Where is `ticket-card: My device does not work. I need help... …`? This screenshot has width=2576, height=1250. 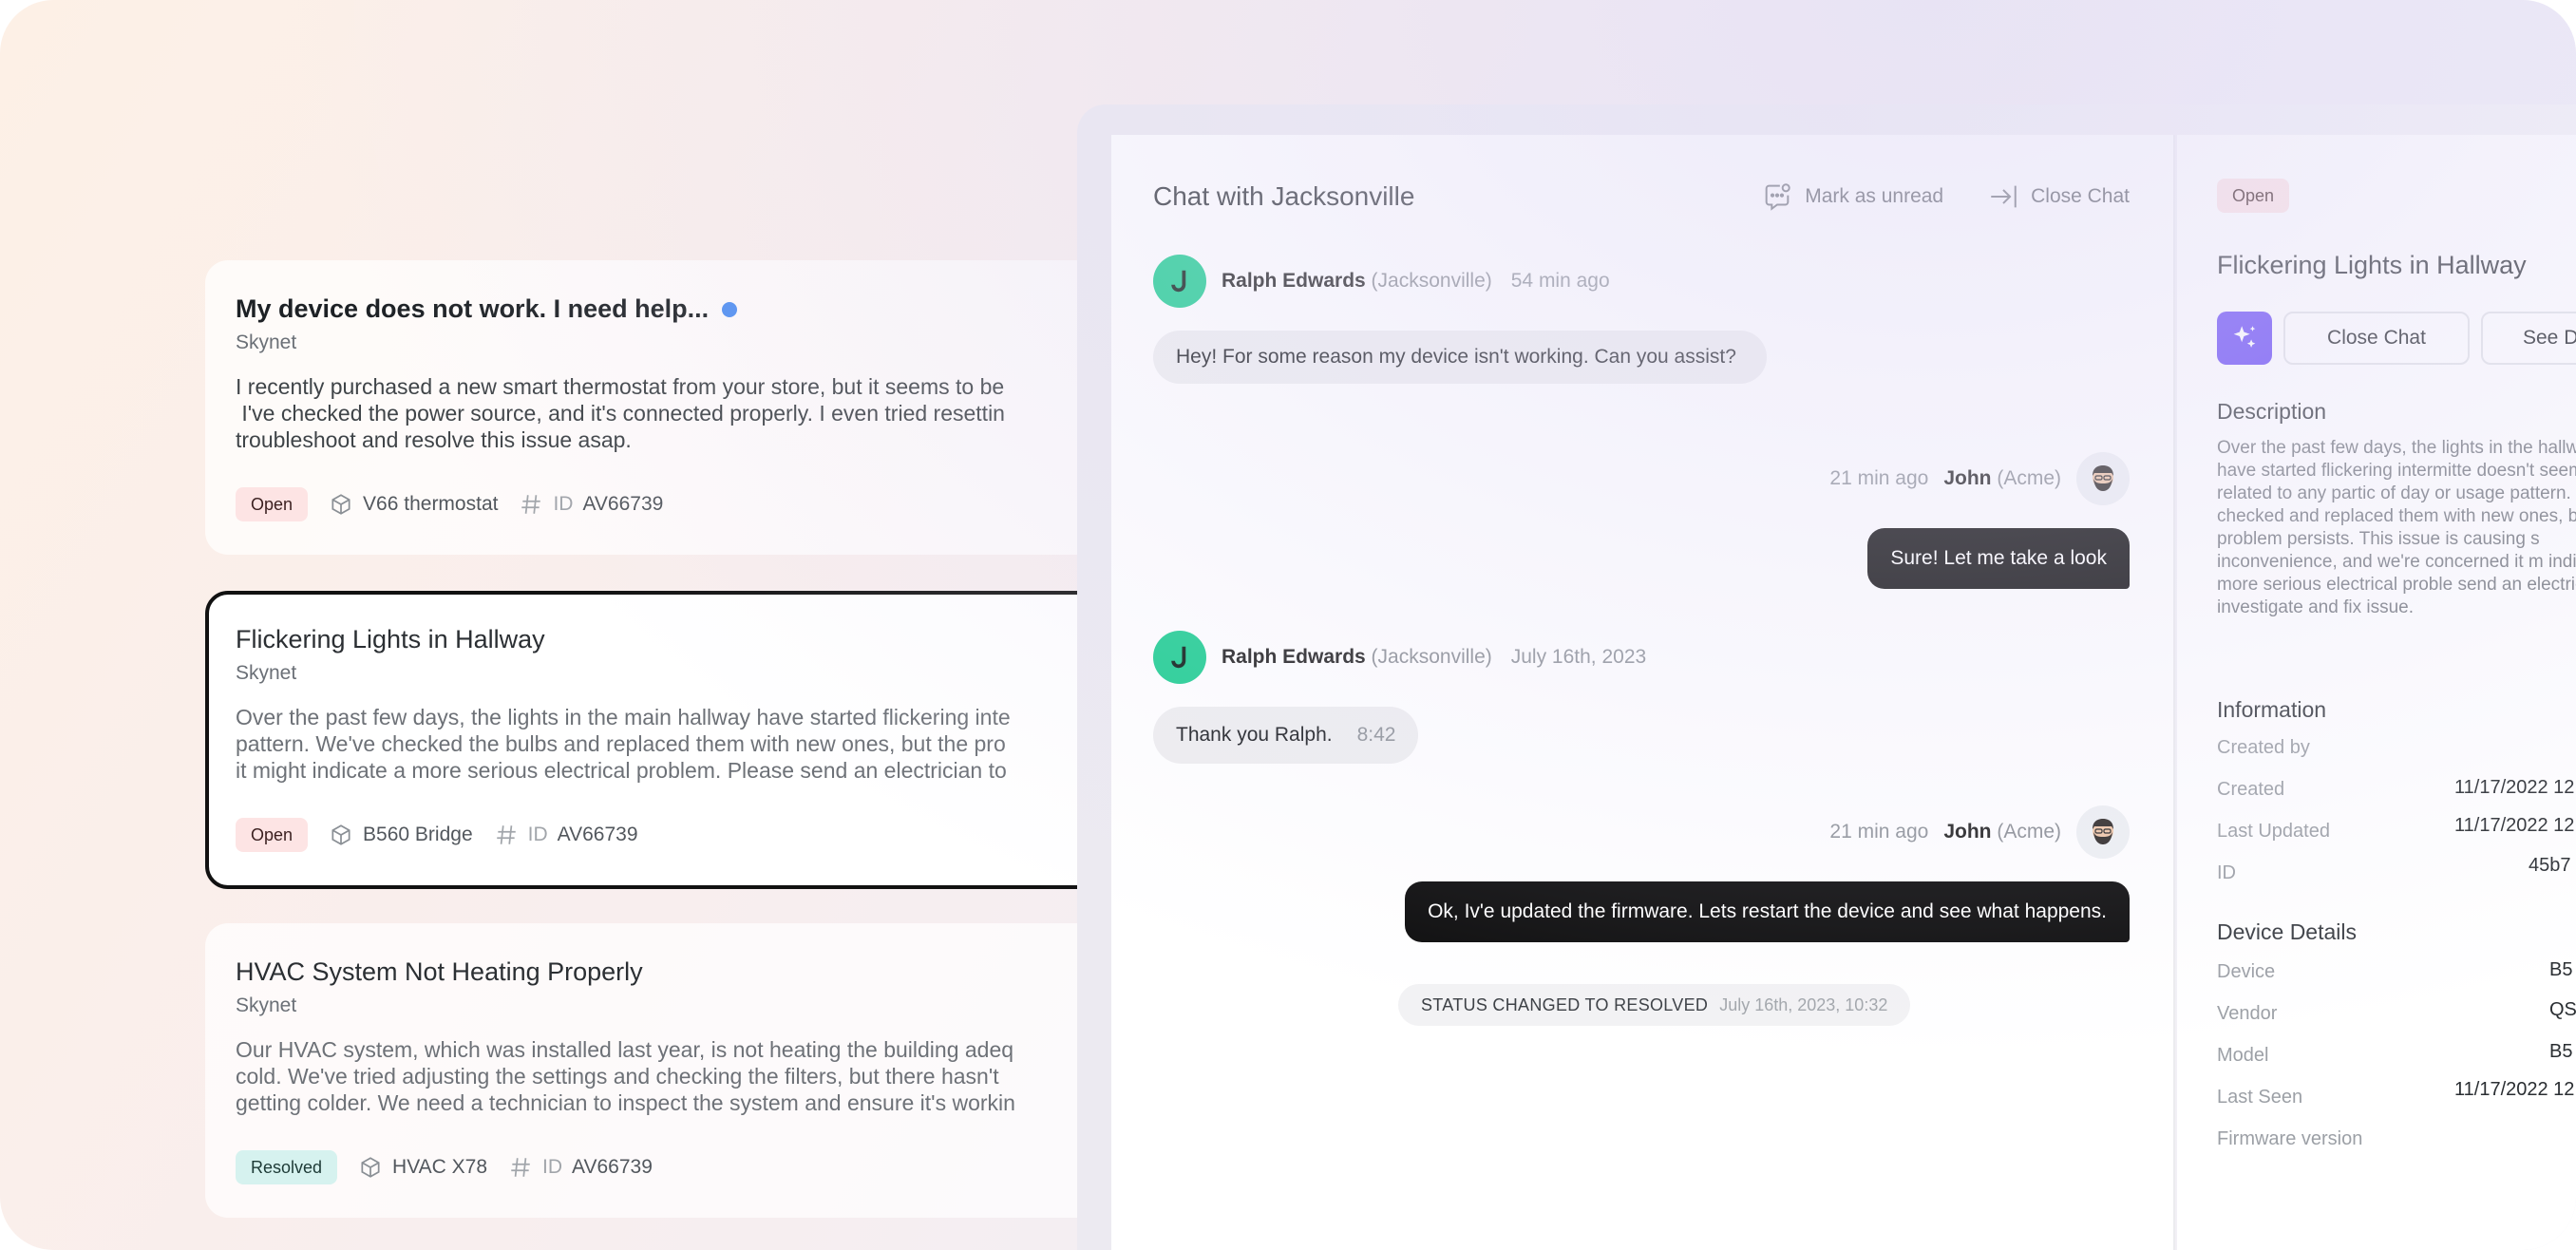
ticket-card: My device does not work. I need help... … is located at coordinates (661, 407).